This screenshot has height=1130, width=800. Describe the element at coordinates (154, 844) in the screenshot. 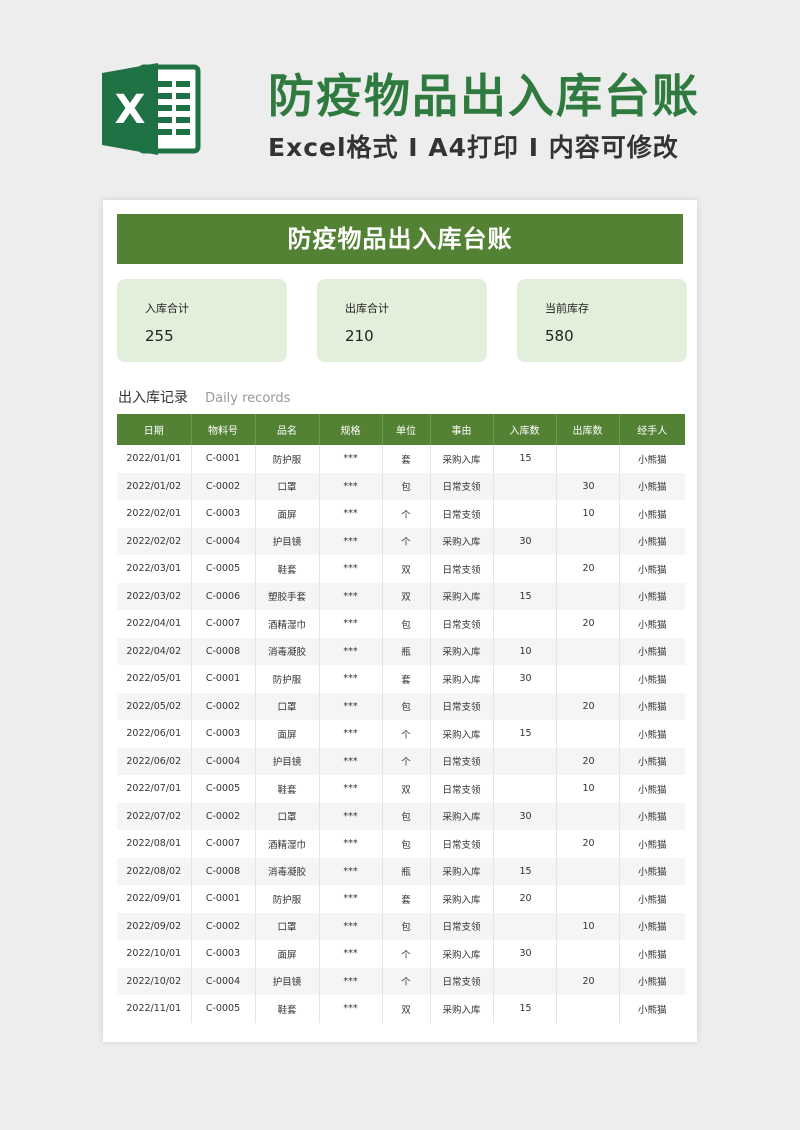

I see `cell-date: 2022/08/01` at that location.